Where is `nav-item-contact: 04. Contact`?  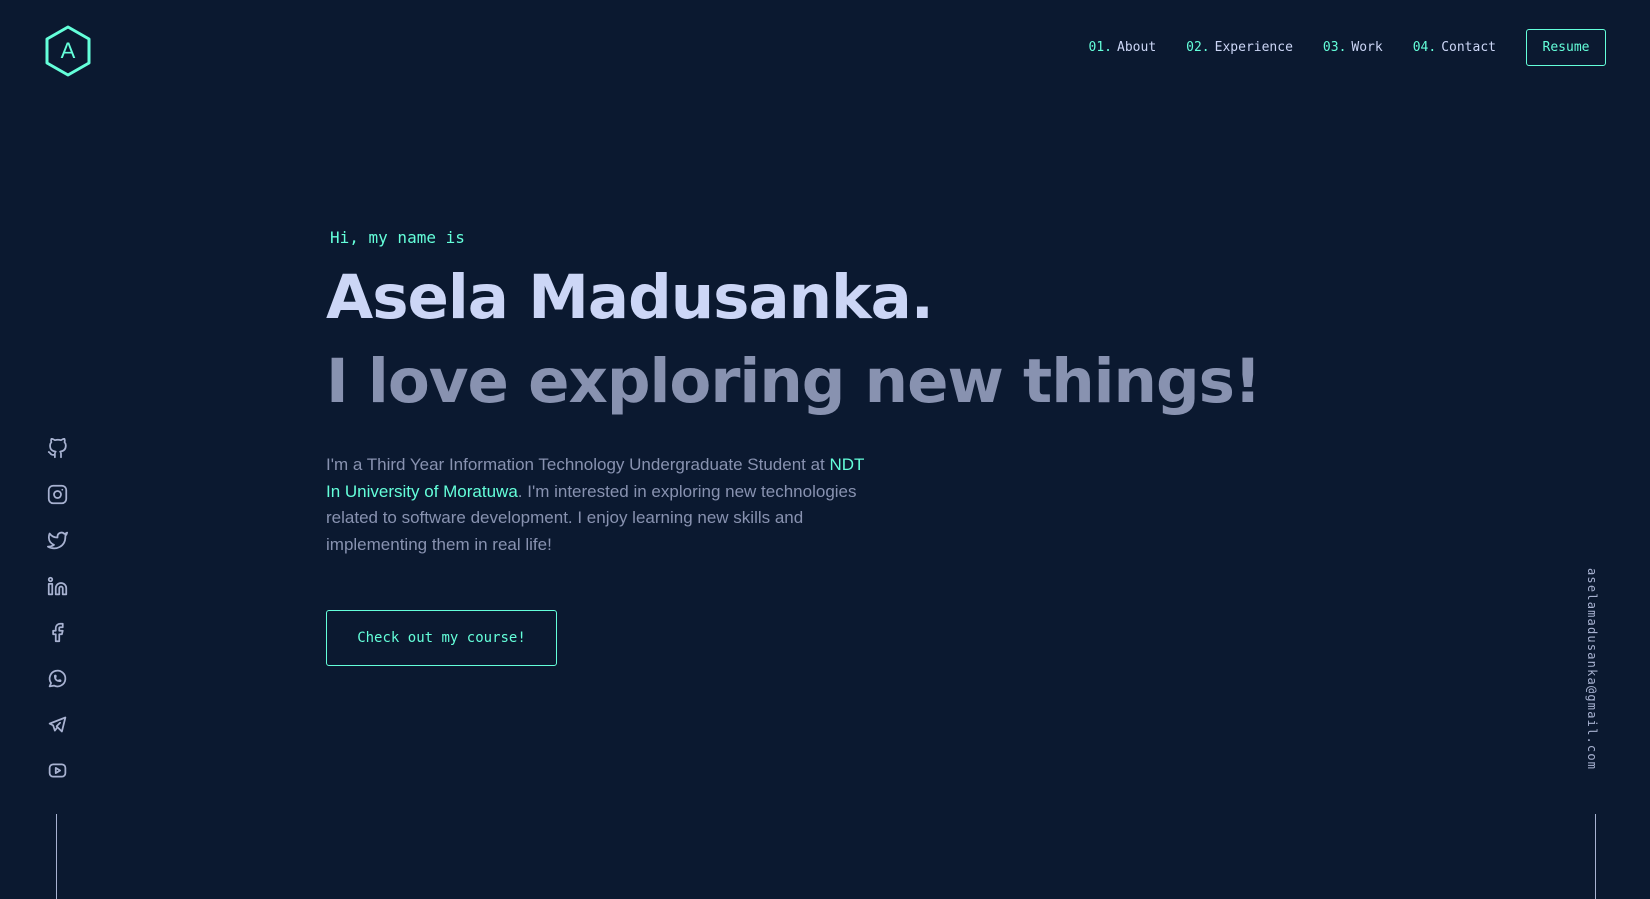
nav-item-contact: 04. Contact is located at coordinates (1454, 47).